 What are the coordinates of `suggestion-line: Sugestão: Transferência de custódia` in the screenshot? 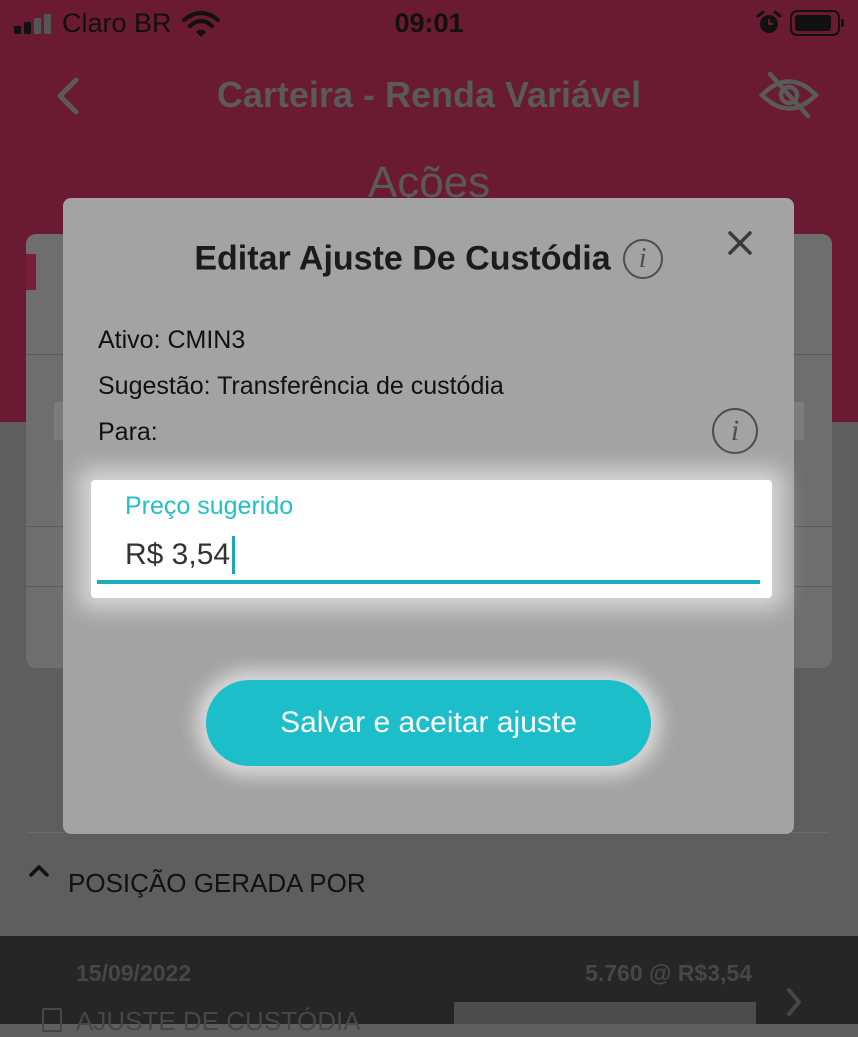 It's located at (301, 386).